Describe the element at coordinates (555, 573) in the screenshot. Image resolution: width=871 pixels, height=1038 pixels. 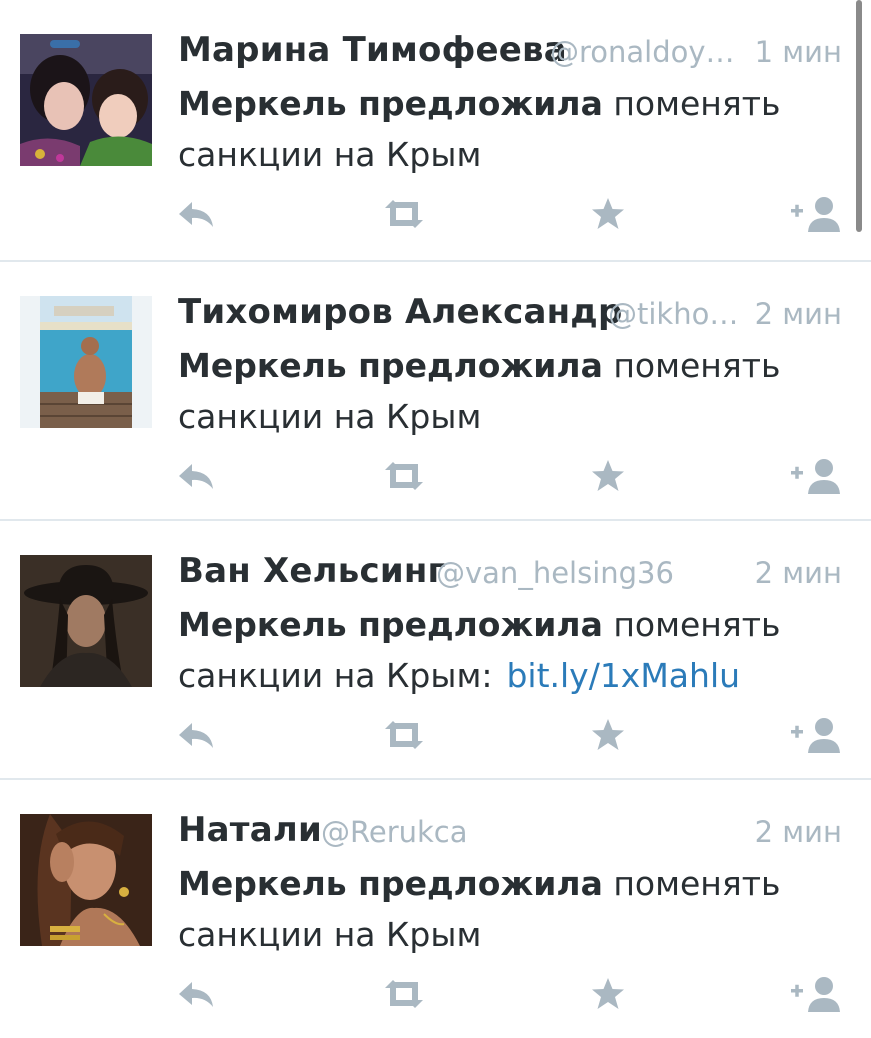
I see `author-handle: @van_helsing36` at that location.